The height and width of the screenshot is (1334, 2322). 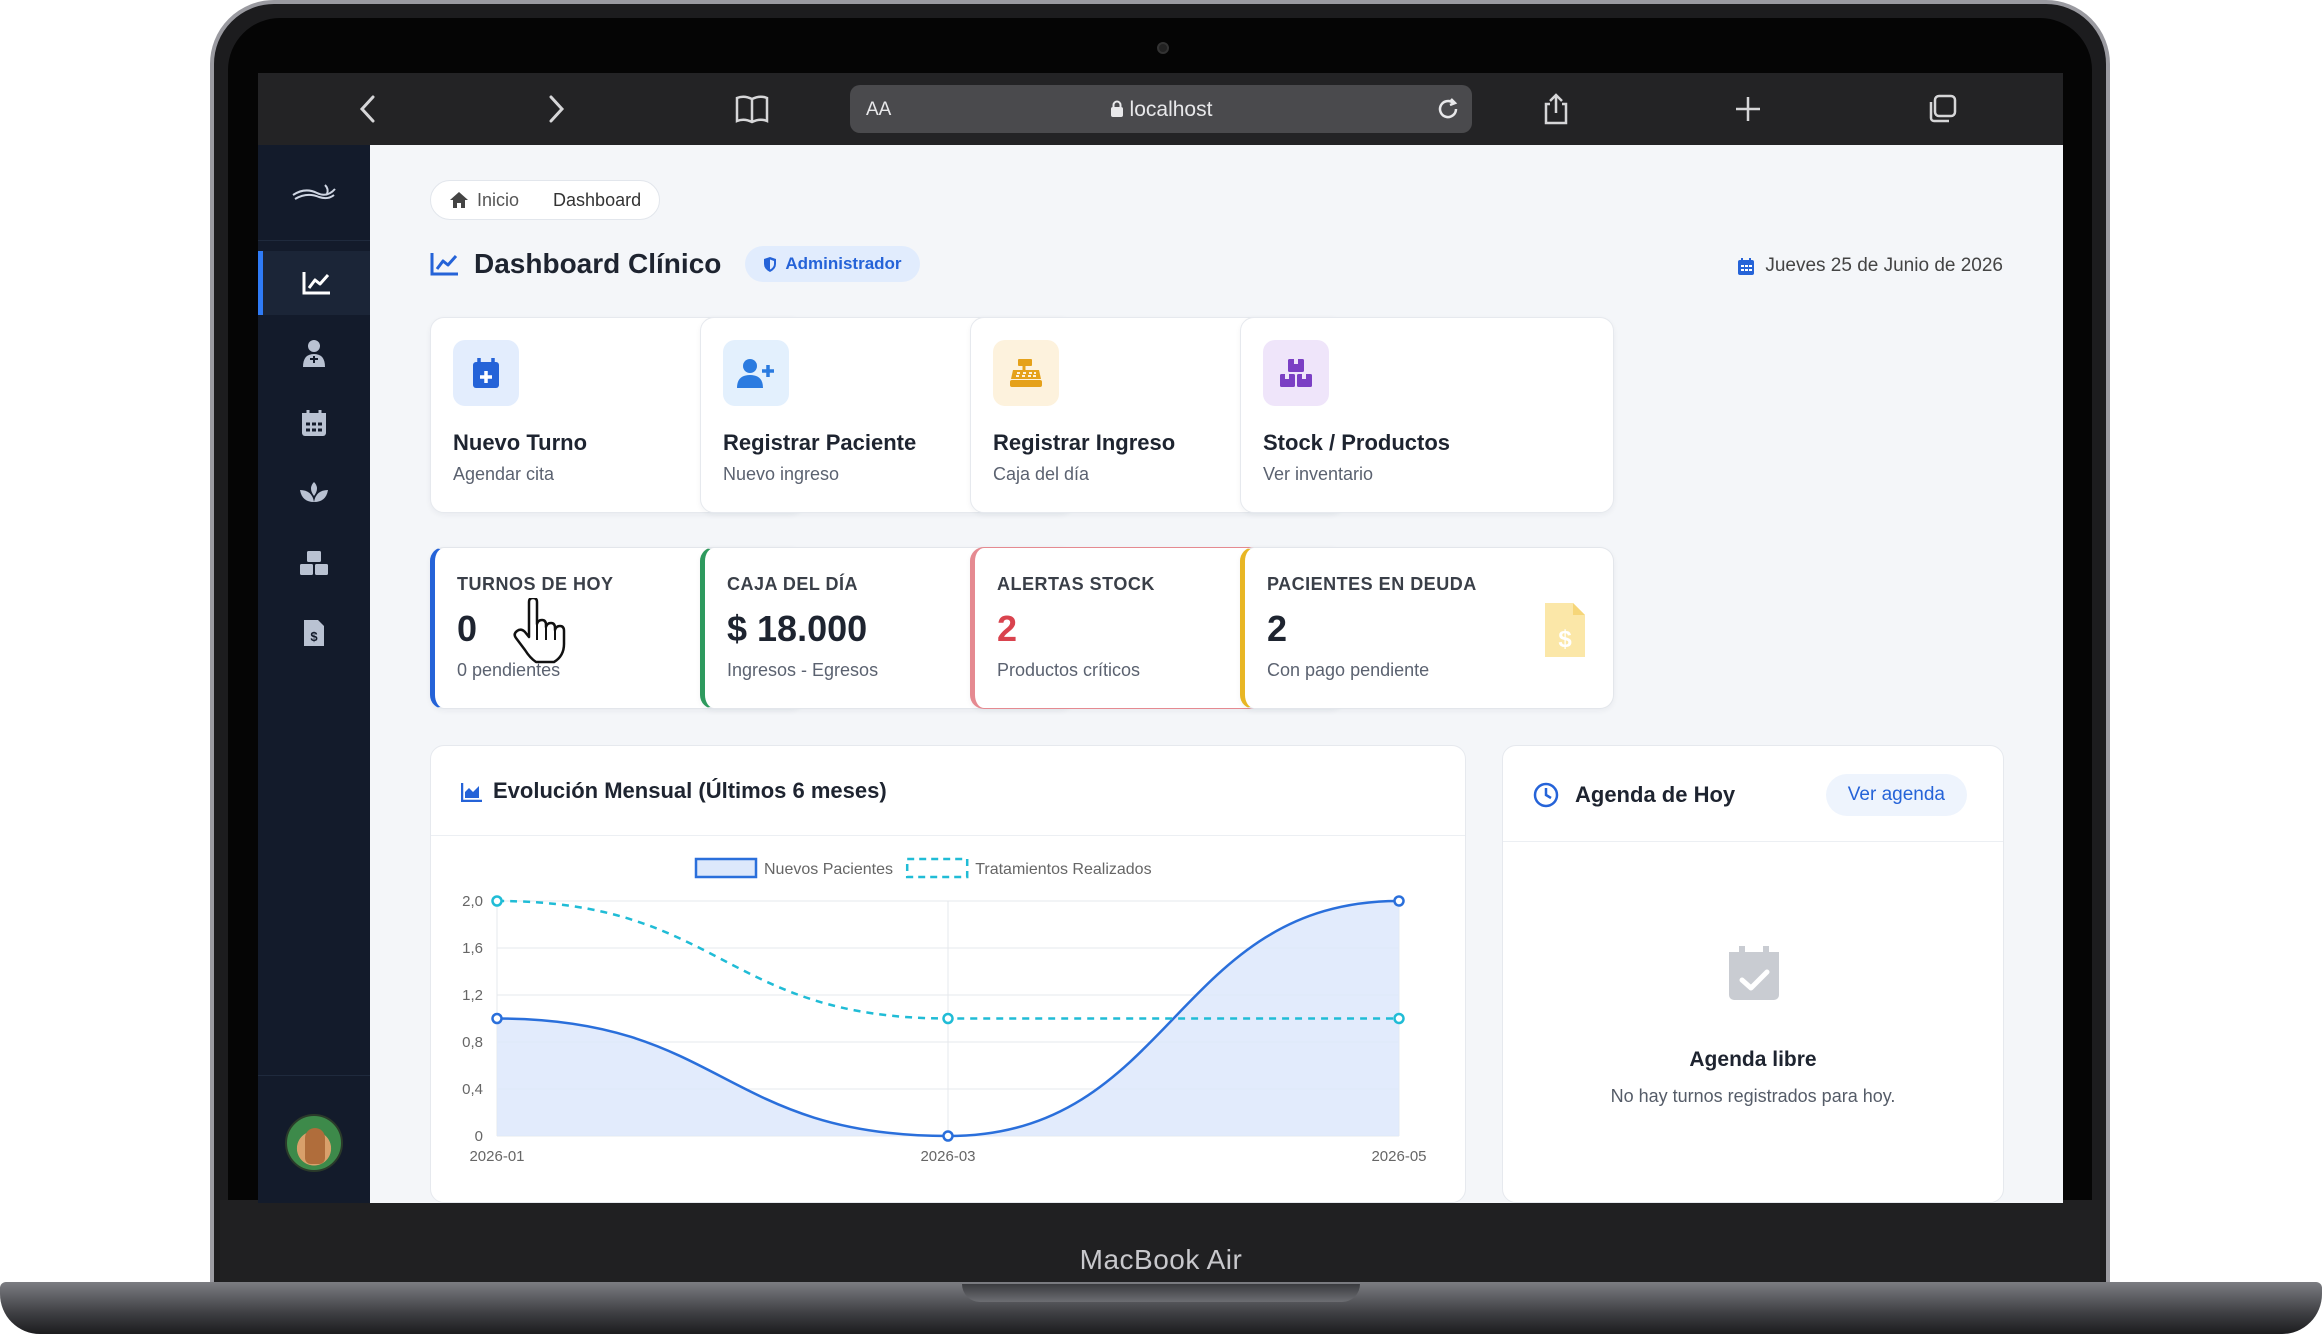 I want to click on sidebar-footer, so click(x=314, y=1139).